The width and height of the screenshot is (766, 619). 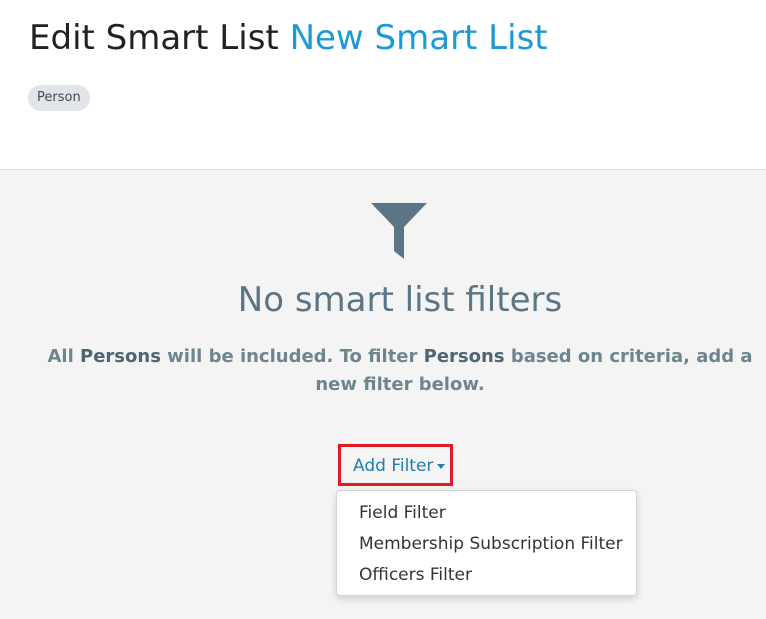 What do you see at coordinates (400, 300) in the screenshot?
I see `empty-state-title: No smart list filters` at bounding box center [400, 300].